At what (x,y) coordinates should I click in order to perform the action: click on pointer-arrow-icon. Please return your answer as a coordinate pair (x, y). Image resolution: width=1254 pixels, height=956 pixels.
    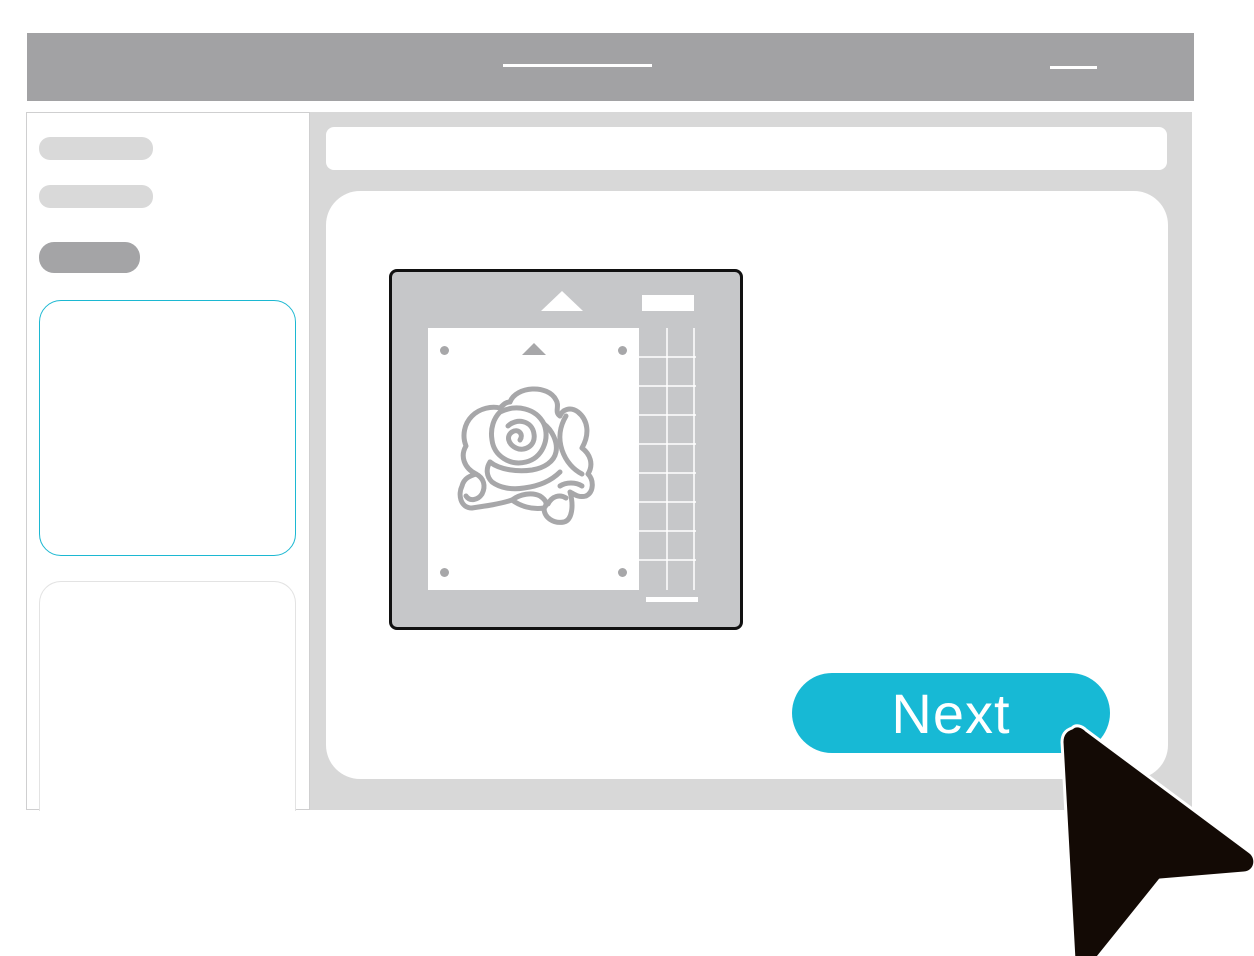
    Looking at the image, I should click on (1157, 840).